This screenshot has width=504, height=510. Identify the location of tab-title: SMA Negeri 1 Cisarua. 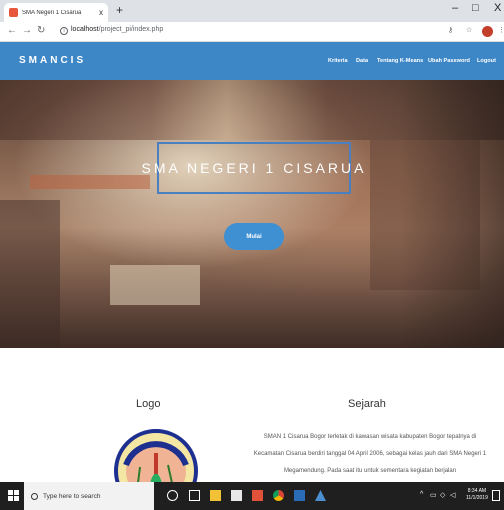
(52, 12).